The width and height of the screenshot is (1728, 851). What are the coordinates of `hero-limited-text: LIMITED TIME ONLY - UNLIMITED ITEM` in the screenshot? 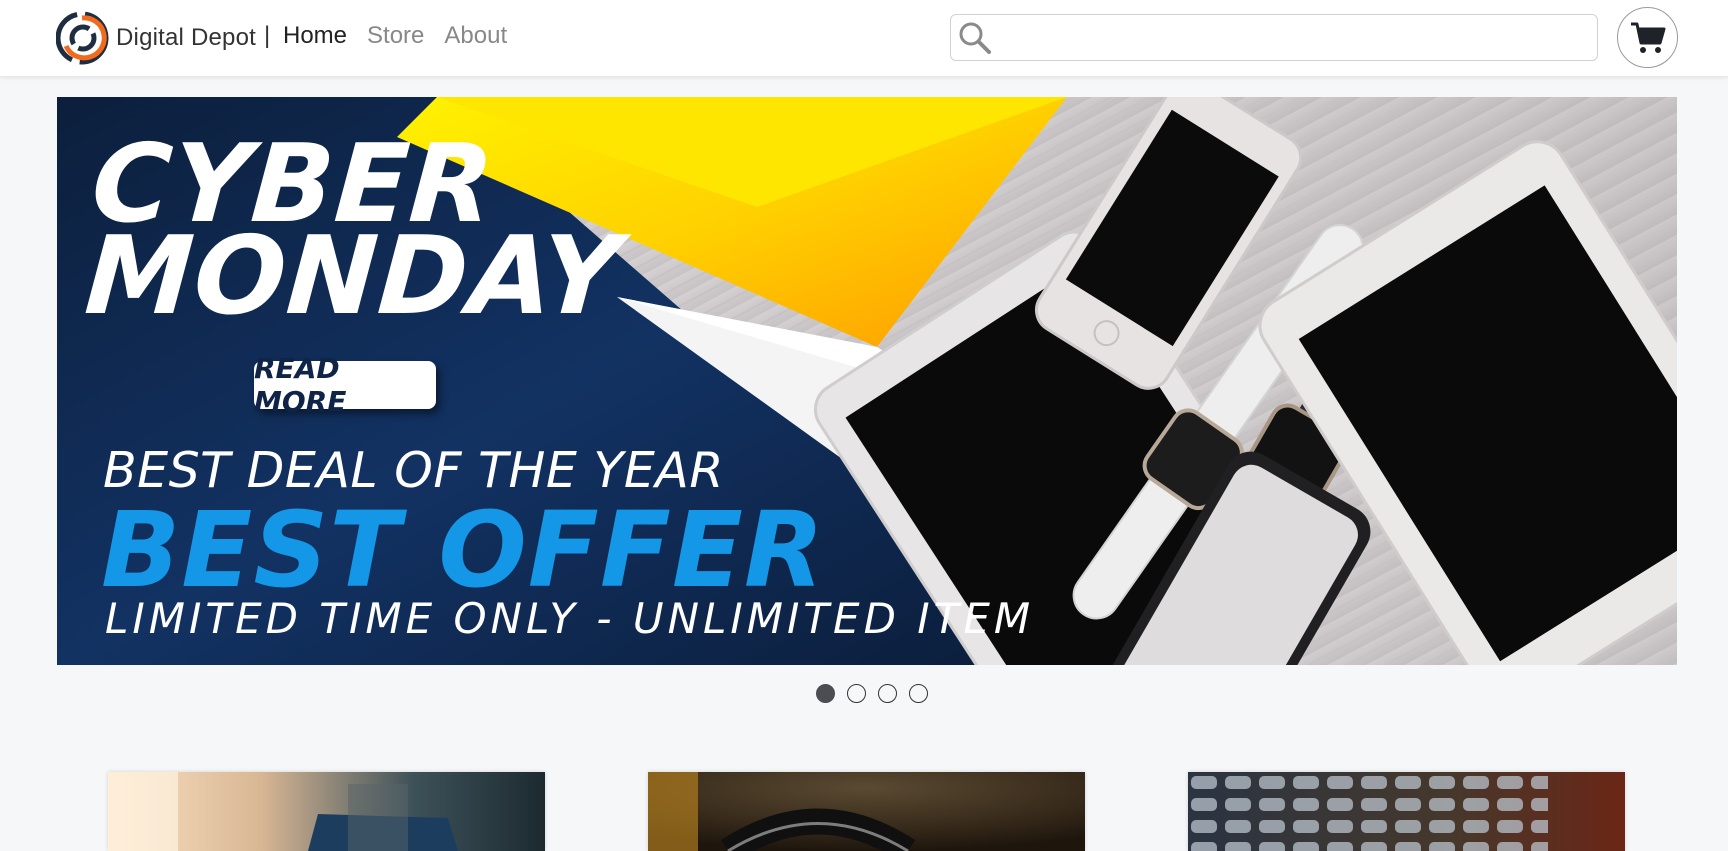 It's located at (570, 618).